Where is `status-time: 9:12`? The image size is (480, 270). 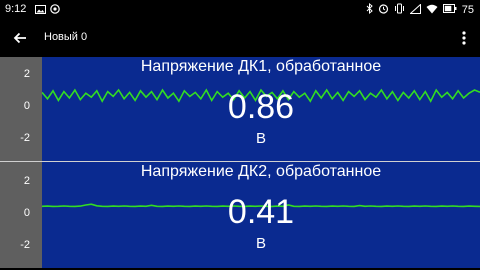 status-time: 9:12 is located at coordinates (16, 9).